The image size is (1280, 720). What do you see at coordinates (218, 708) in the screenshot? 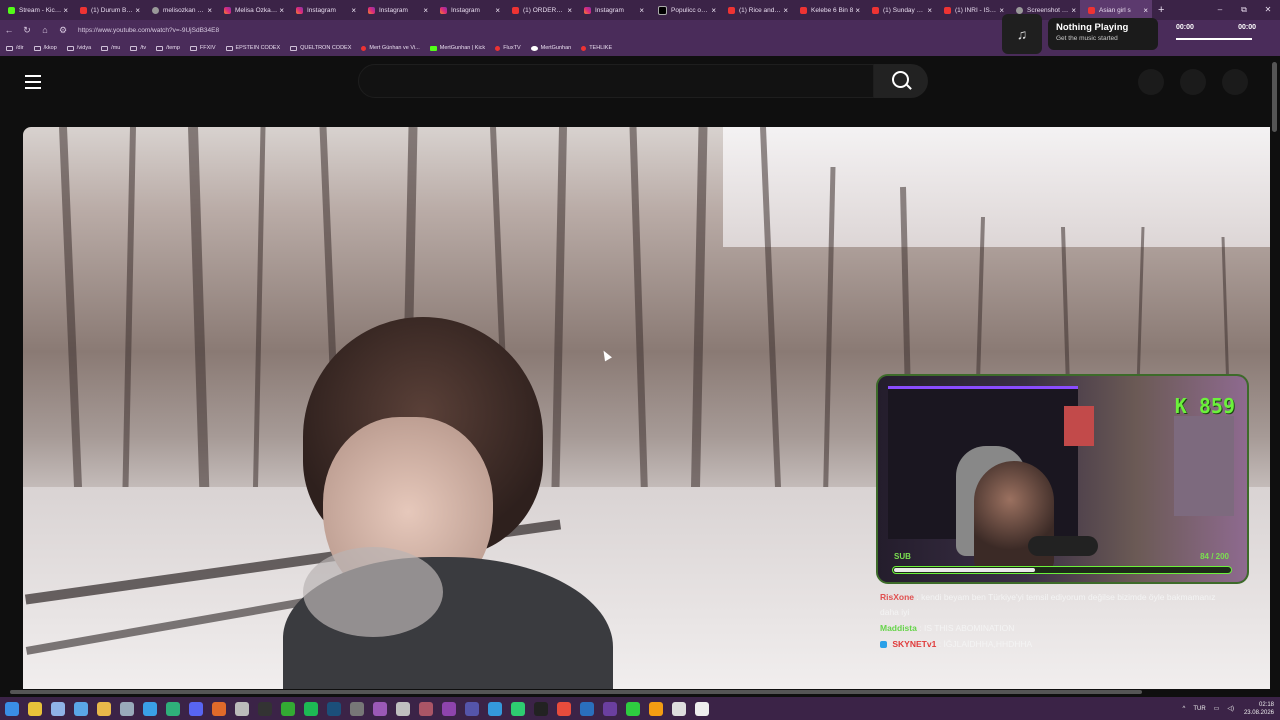
I see `tool-icon` at bounding box center [218, 708].